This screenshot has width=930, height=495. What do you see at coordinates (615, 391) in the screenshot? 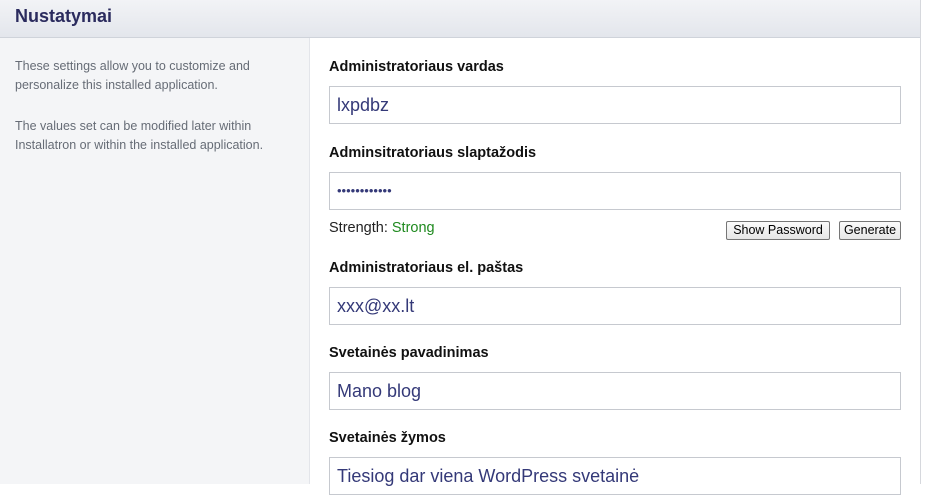
I see `site-name-input: Mano blog` at bounding box center [615, 391].